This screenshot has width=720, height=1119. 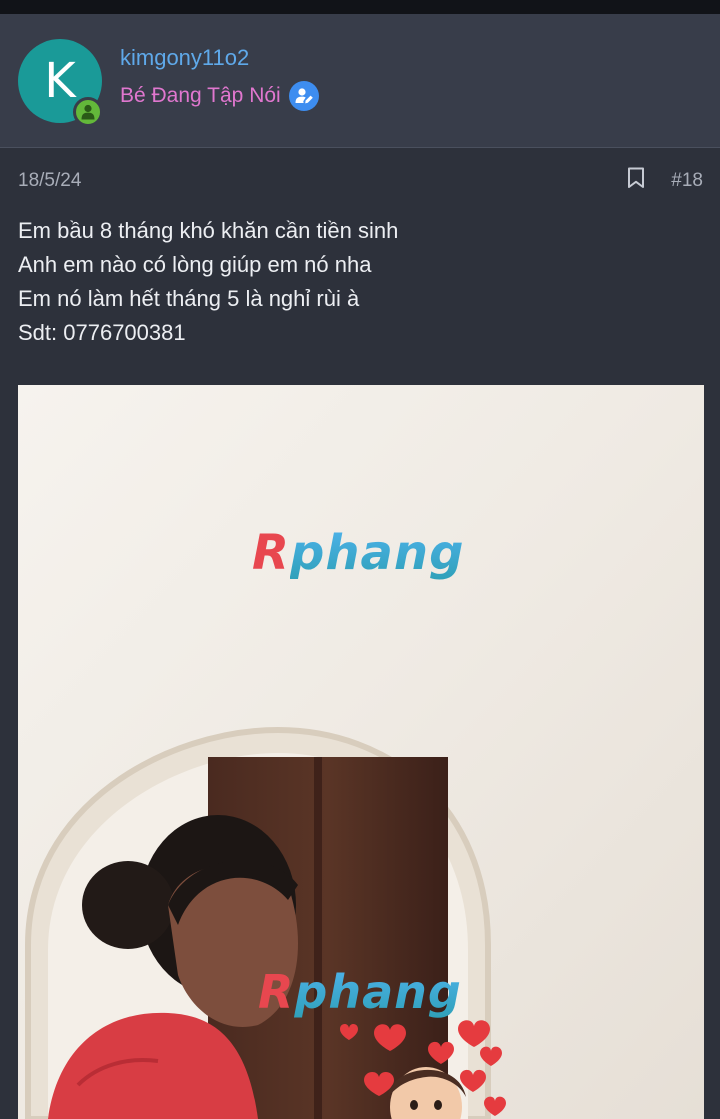 I want to click on avatar: K, so click(x=60, y=82).